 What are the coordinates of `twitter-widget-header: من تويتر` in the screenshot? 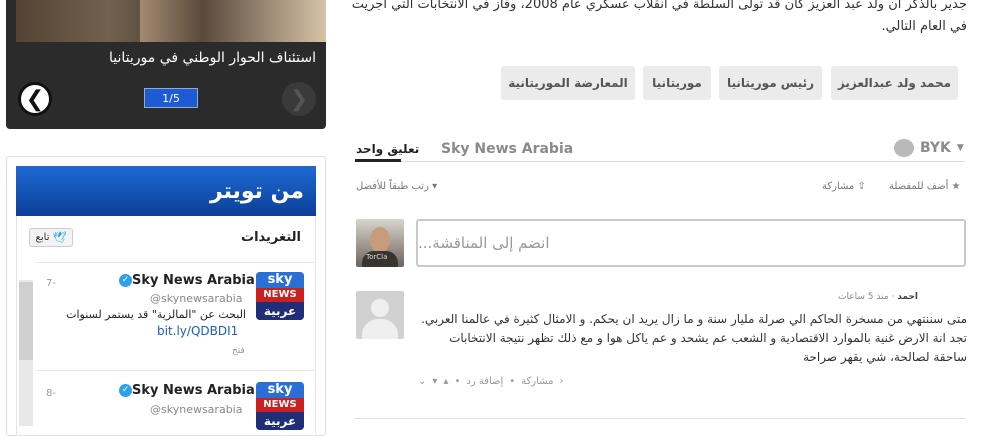 It's located at (166, 191).